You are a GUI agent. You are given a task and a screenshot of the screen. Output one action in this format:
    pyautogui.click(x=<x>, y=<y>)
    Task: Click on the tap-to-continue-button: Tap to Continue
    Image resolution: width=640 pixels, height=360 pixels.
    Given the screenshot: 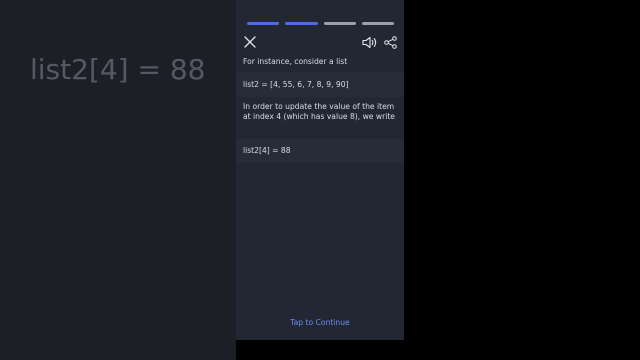 What is the action you would take?
    pyautogui.click(x=320, y=322)
    